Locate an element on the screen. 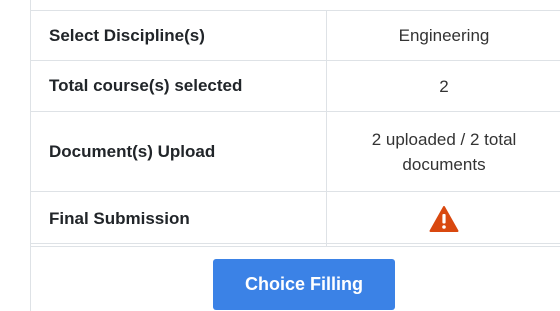  final-submission-label: Final Submission is located at coordinates (178, 219).